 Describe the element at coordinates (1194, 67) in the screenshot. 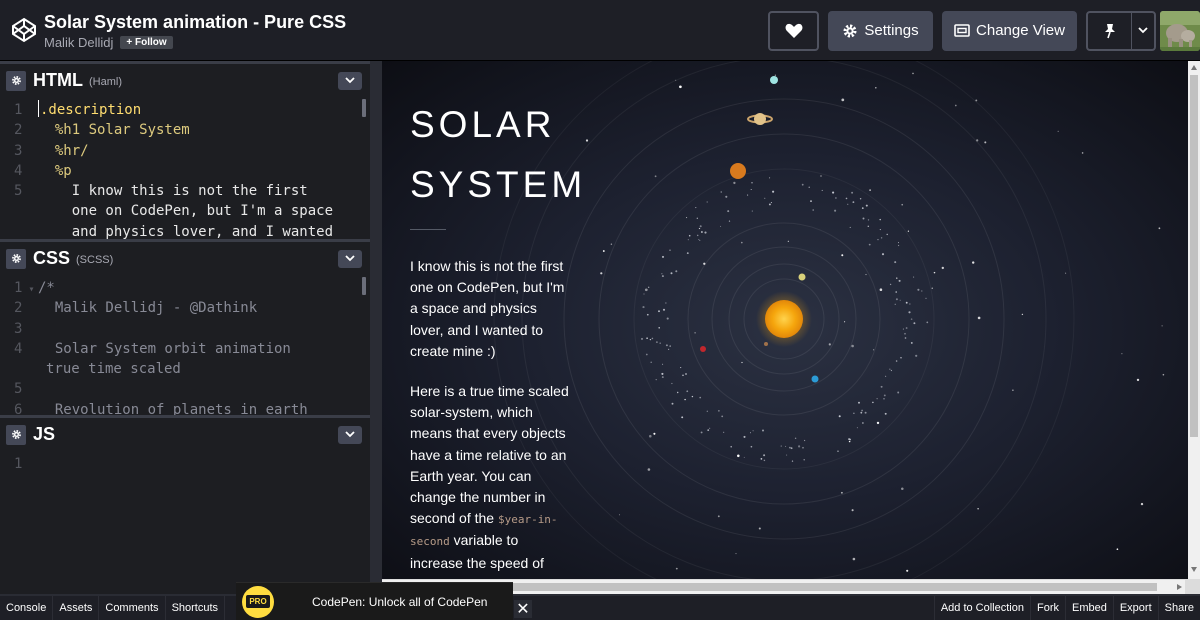

I see `scroll-up-arrow-icon` at that location.